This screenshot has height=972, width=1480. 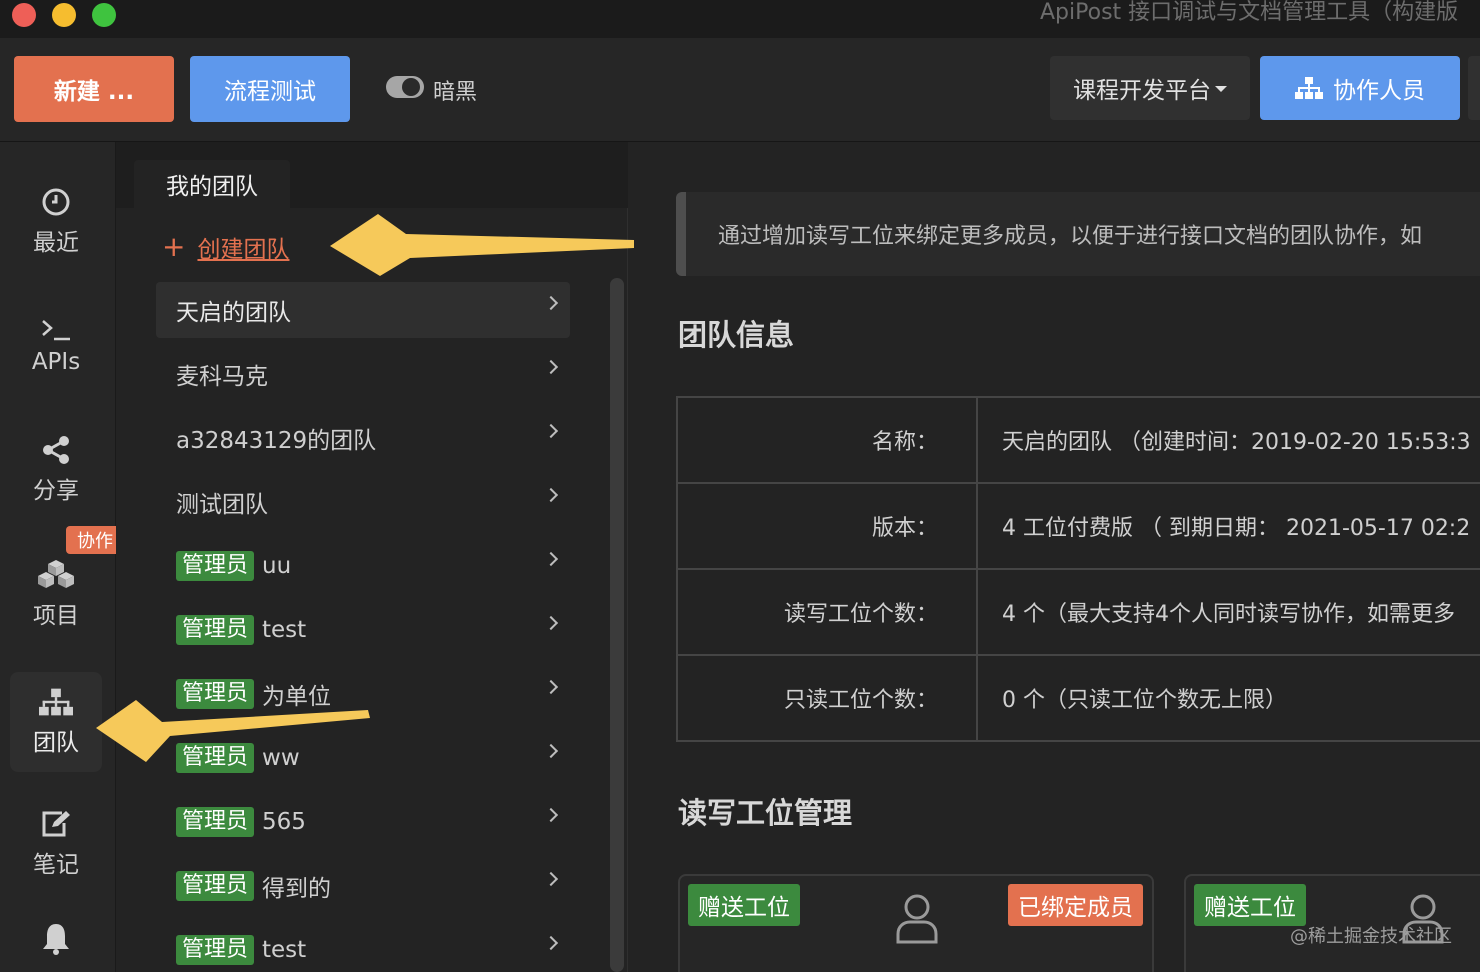 I want to click on team-list-item: 管理员 为单位, so click(x=363, y=694).